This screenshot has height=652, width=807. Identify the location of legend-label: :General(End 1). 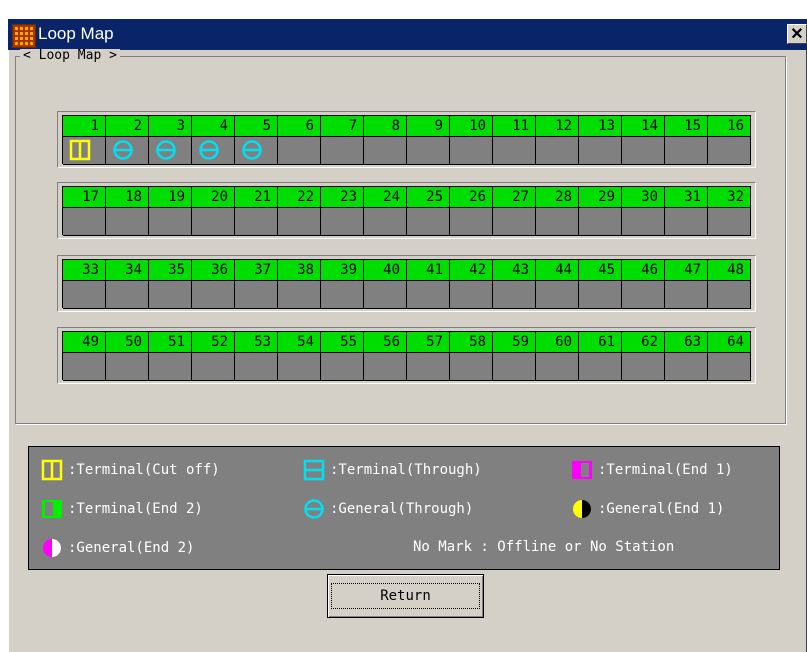
(661, 509).